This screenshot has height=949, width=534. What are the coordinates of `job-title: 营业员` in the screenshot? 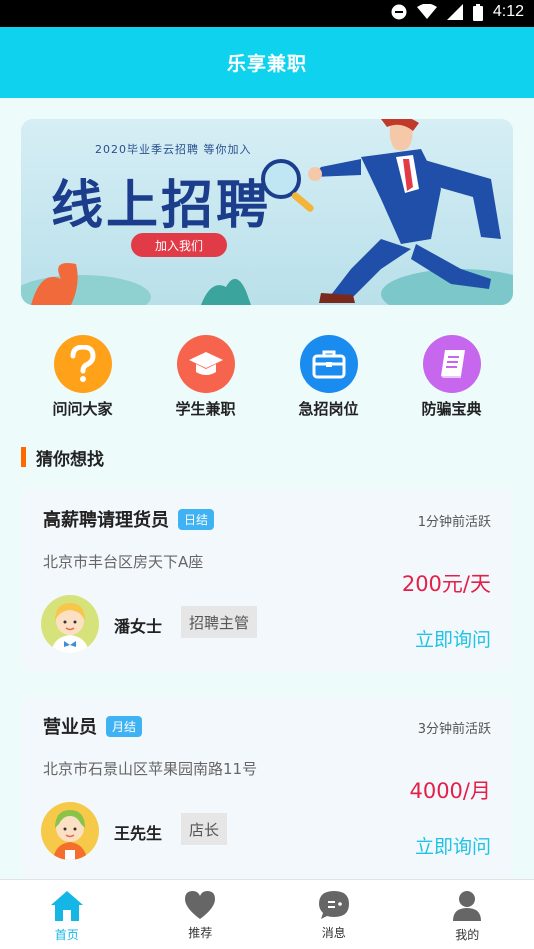 It's located at (70, 727).